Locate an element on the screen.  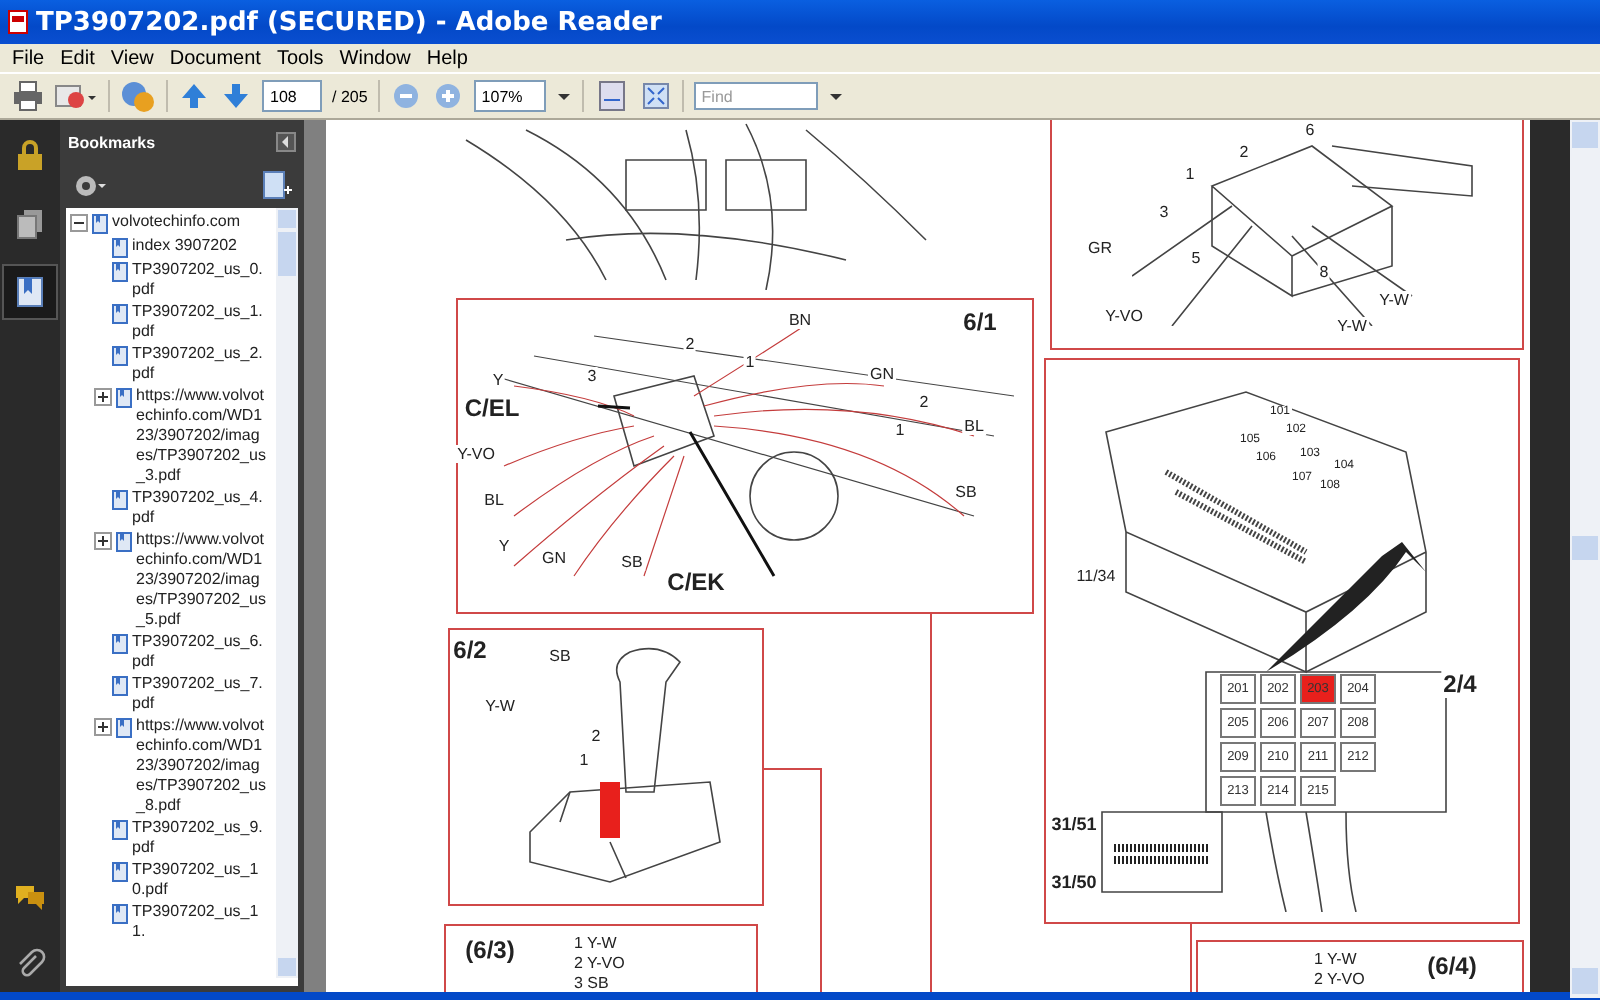
callout-label: BN is located at coordinates (800, 320).